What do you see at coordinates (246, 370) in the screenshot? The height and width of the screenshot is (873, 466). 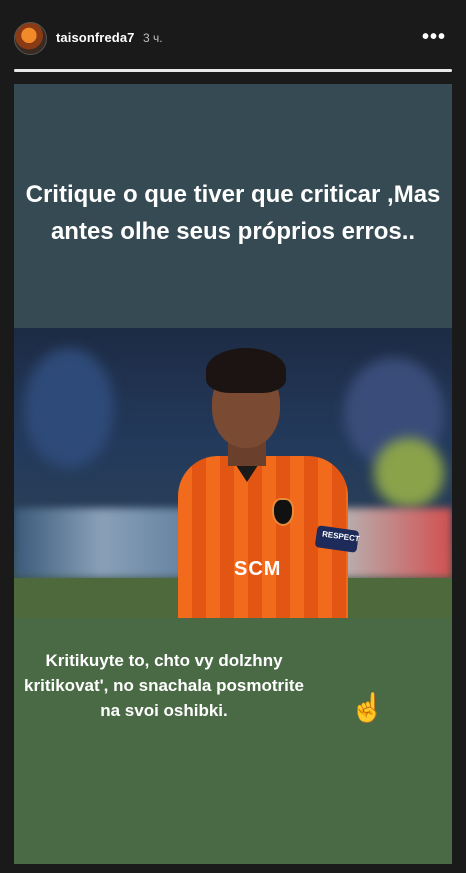 I see `player-hair` at bounding box center [246, 370].